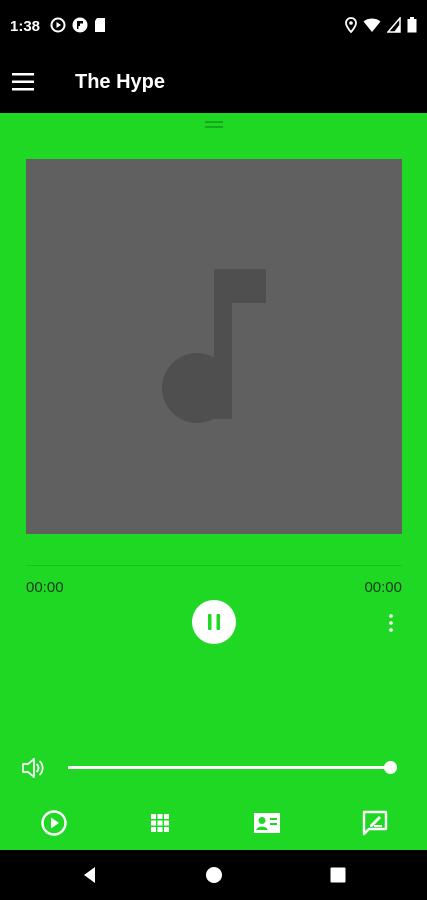 The image size is (427, 900). I want to click on status-time: 1:38, so click(25, 26).